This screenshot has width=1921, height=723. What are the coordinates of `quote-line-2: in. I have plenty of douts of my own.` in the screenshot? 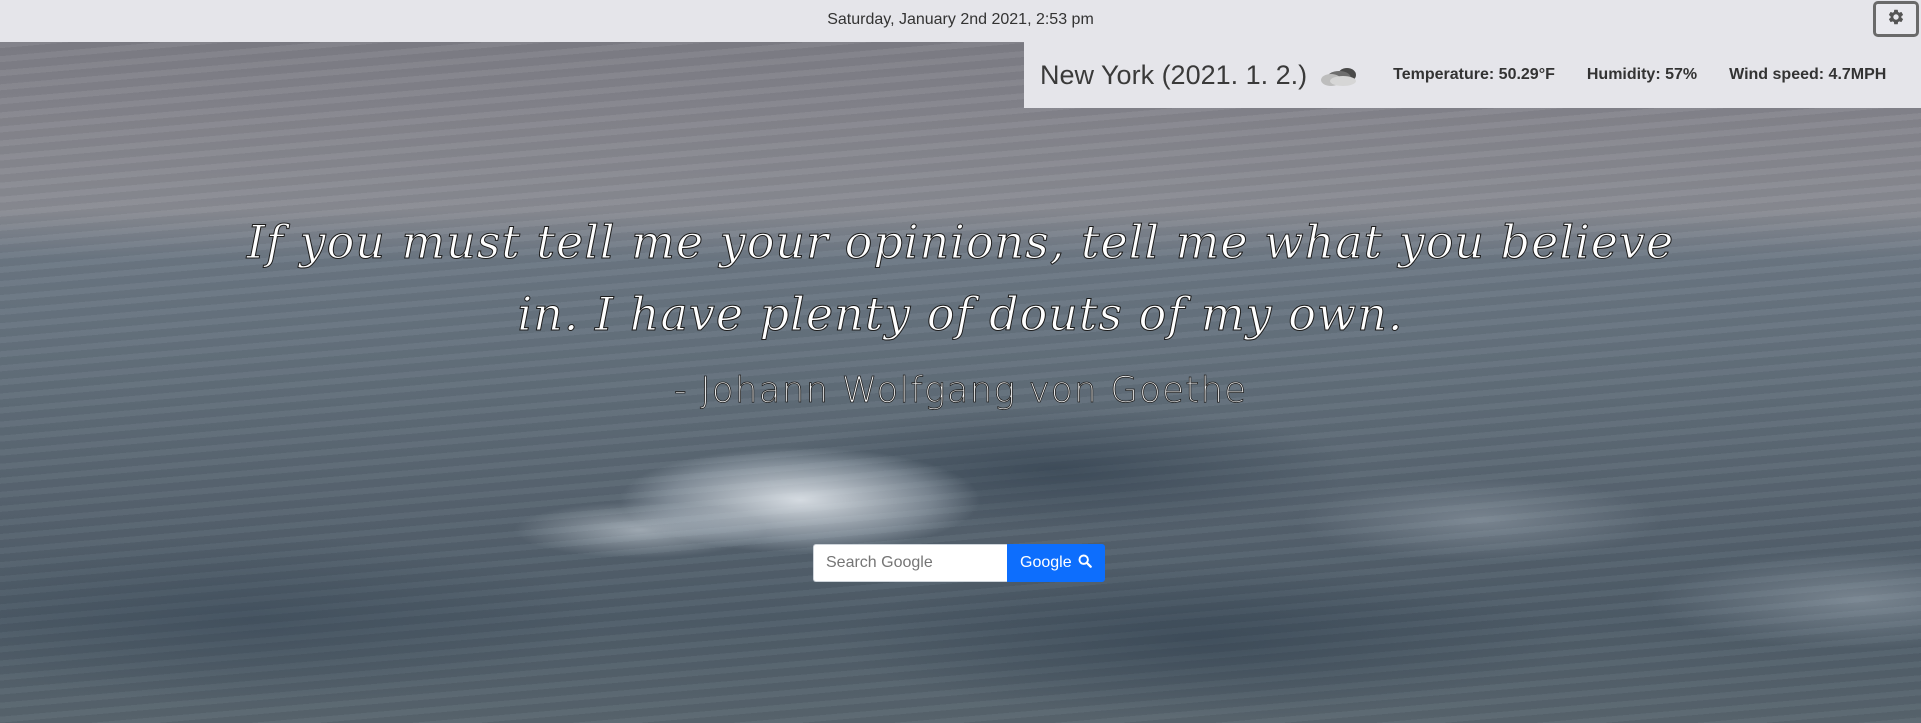 It's located at (960, 314).